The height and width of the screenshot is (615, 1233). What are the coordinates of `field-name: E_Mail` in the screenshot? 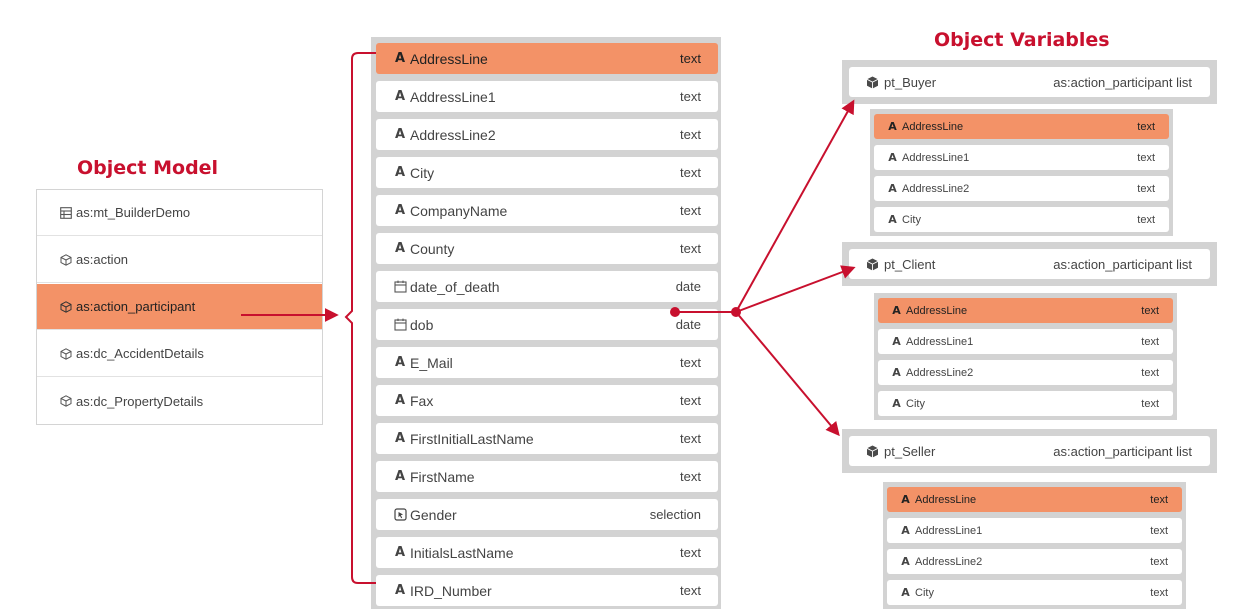 It's located at (431, 362).